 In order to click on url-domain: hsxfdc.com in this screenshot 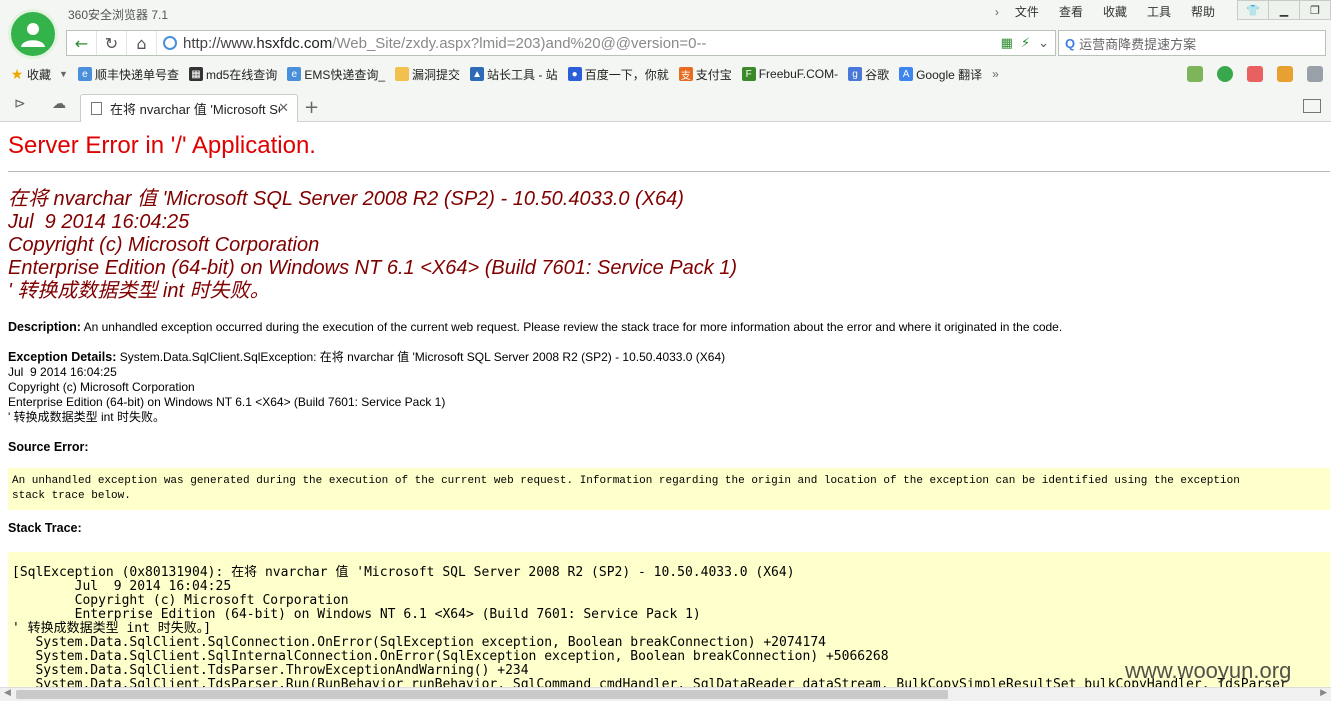, I will do `click(294, 43)`.